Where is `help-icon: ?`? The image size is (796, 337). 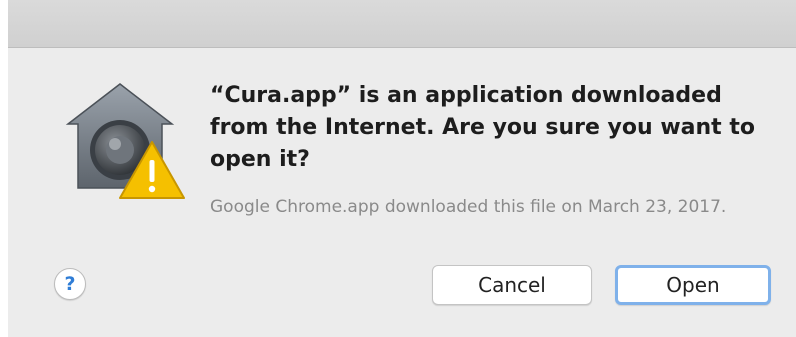
help-icon: ? is located at coordinates (70, 284).